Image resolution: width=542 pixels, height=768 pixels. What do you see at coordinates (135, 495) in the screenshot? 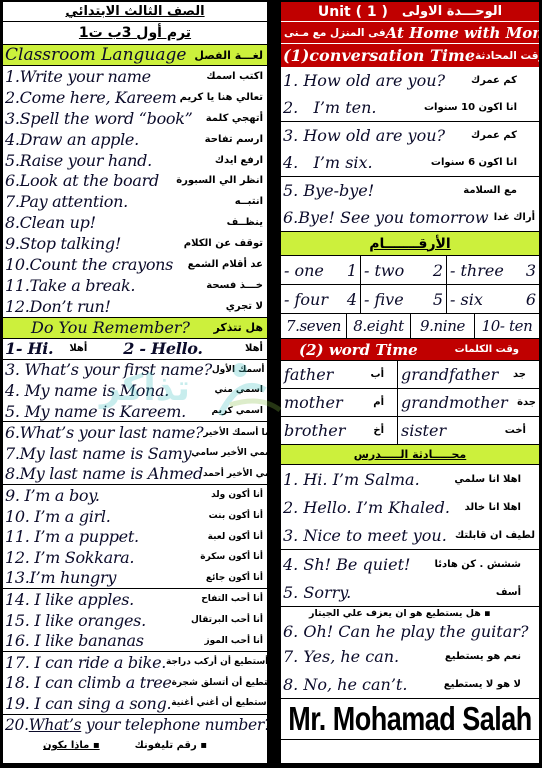
I see `remember-item: 9. I’m a boy. أنا أكون ولد` at bounding box center [135, 495].